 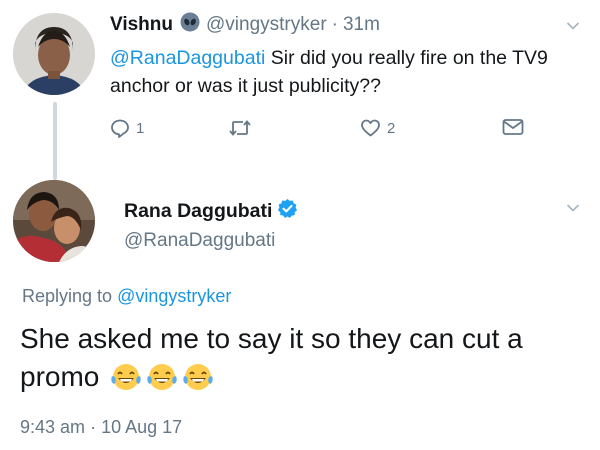 I want to click on reply-action: 1, so click(x=127, y=128).